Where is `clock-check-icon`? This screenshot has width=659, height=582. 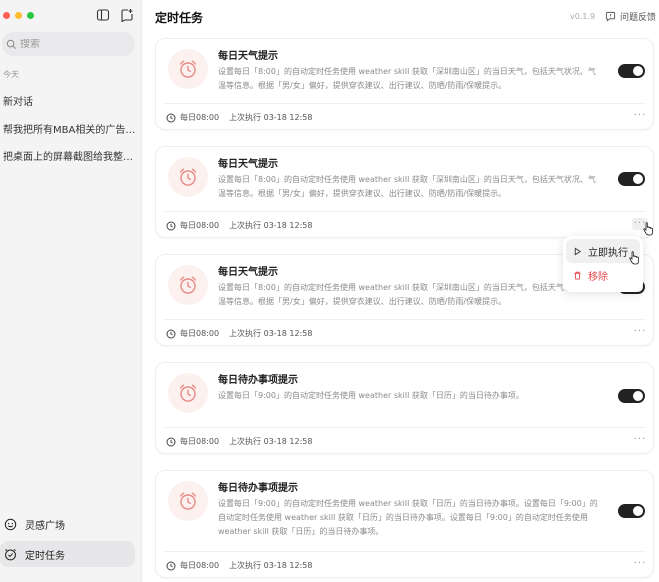 clock-check-icon is located at coordinates (10, 554).